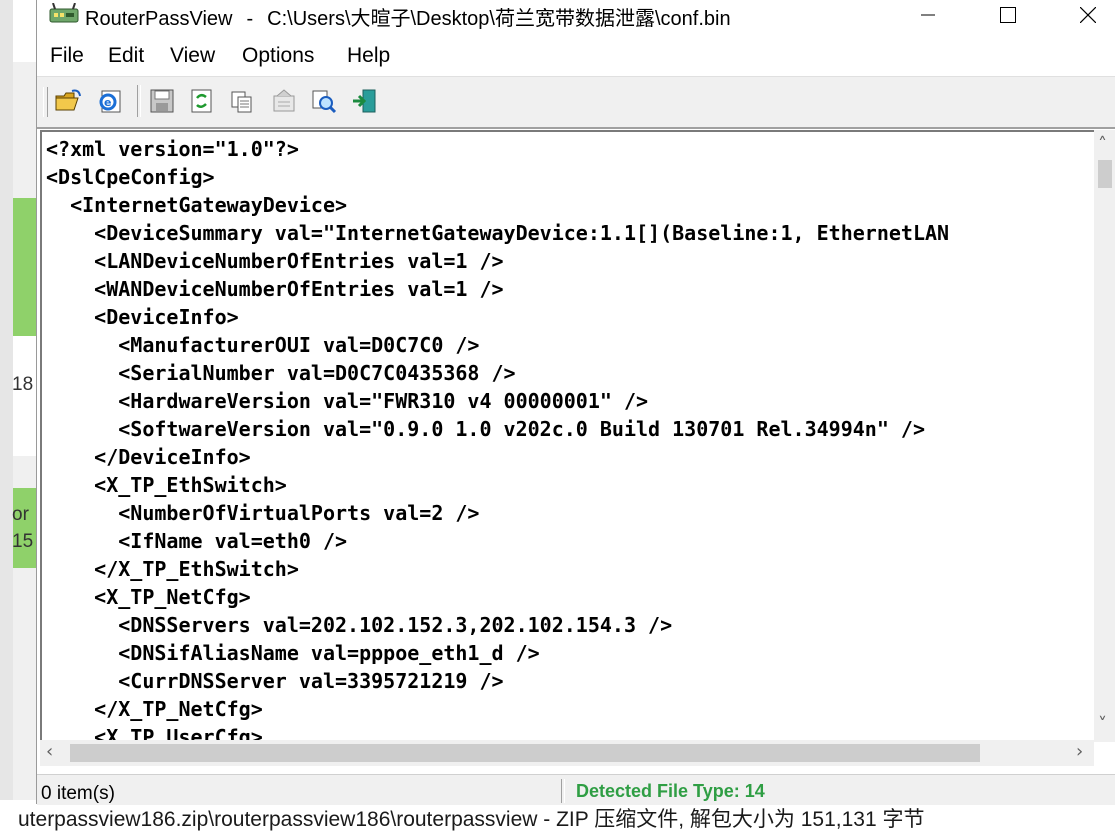 The image size is (1115, 833). I want to click on xml-line: <X_TP_EthSwitch>, so click(166, 485).